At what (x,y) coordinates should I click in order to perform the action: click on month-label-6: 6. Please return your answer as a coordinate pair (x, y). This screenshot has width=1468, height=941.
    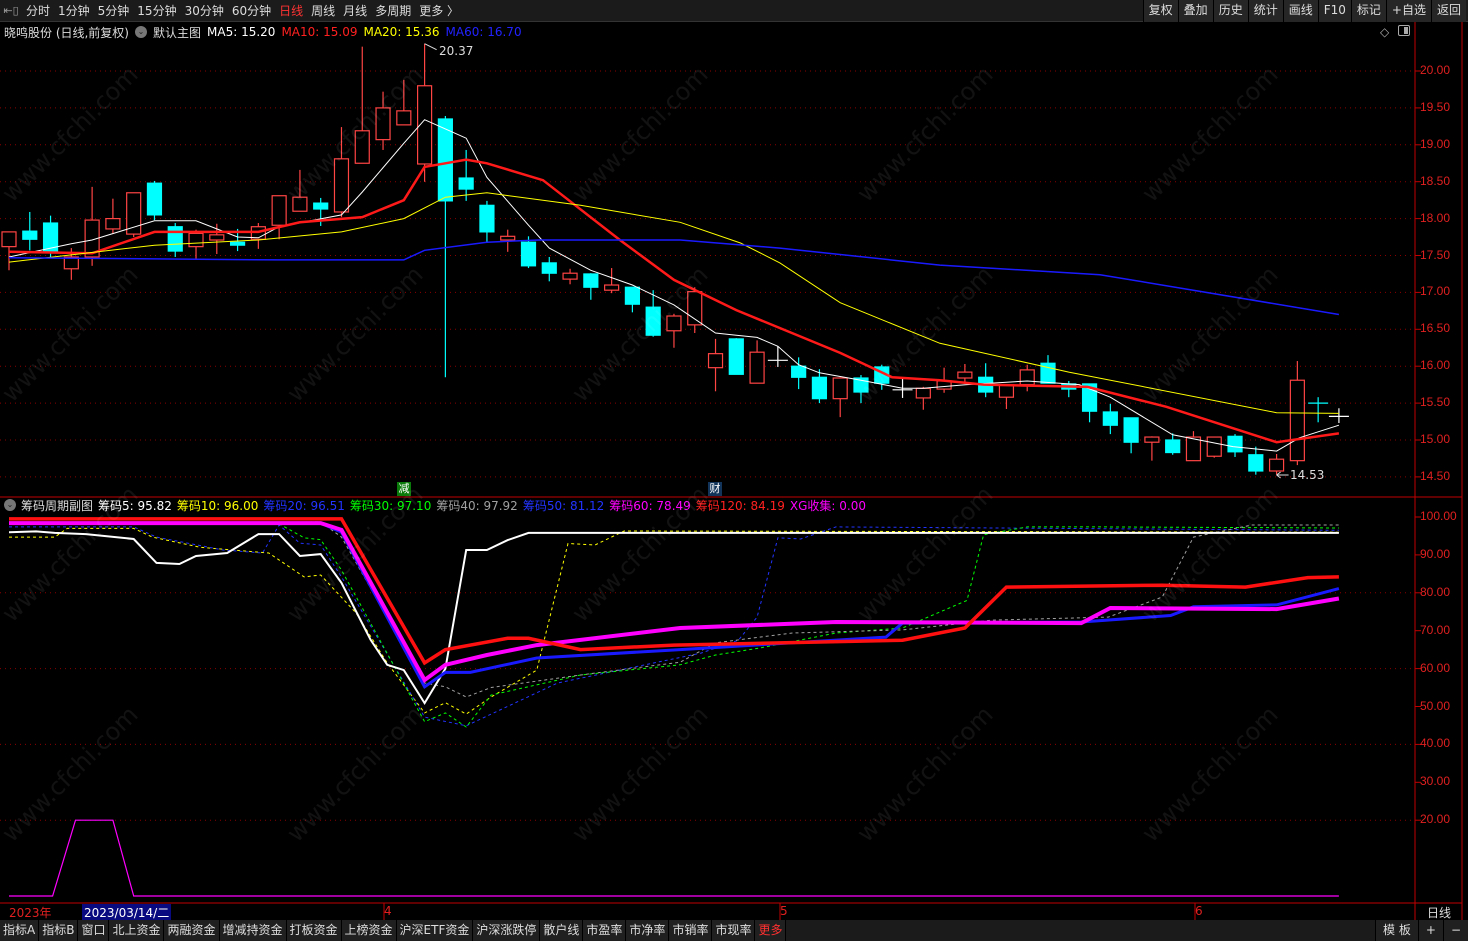
    Looking at the image, I should click on (1199, 911).